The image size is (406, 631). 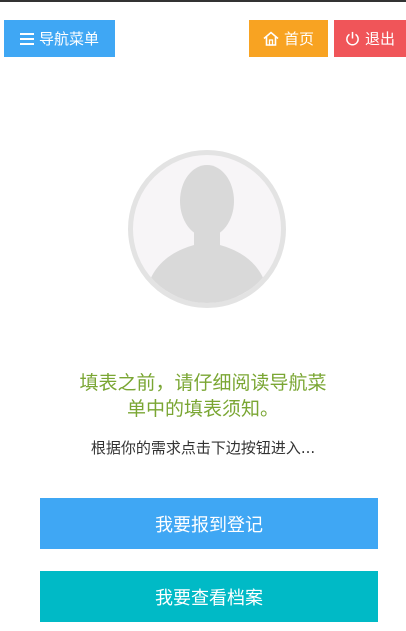 What do you see at coordinates (203, 383) in the screenshot?
I see `notice-text-line1: 填表之前，请仔细阅读导航菜` at bounding box center [203, 383].